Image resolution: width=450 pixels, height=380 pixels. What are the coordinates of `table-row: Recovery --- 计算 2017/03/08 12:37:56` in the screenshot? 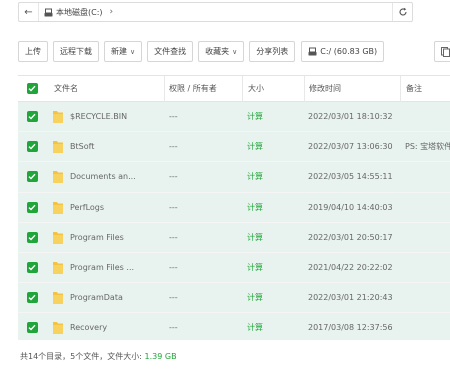 It's located at (234, 326).